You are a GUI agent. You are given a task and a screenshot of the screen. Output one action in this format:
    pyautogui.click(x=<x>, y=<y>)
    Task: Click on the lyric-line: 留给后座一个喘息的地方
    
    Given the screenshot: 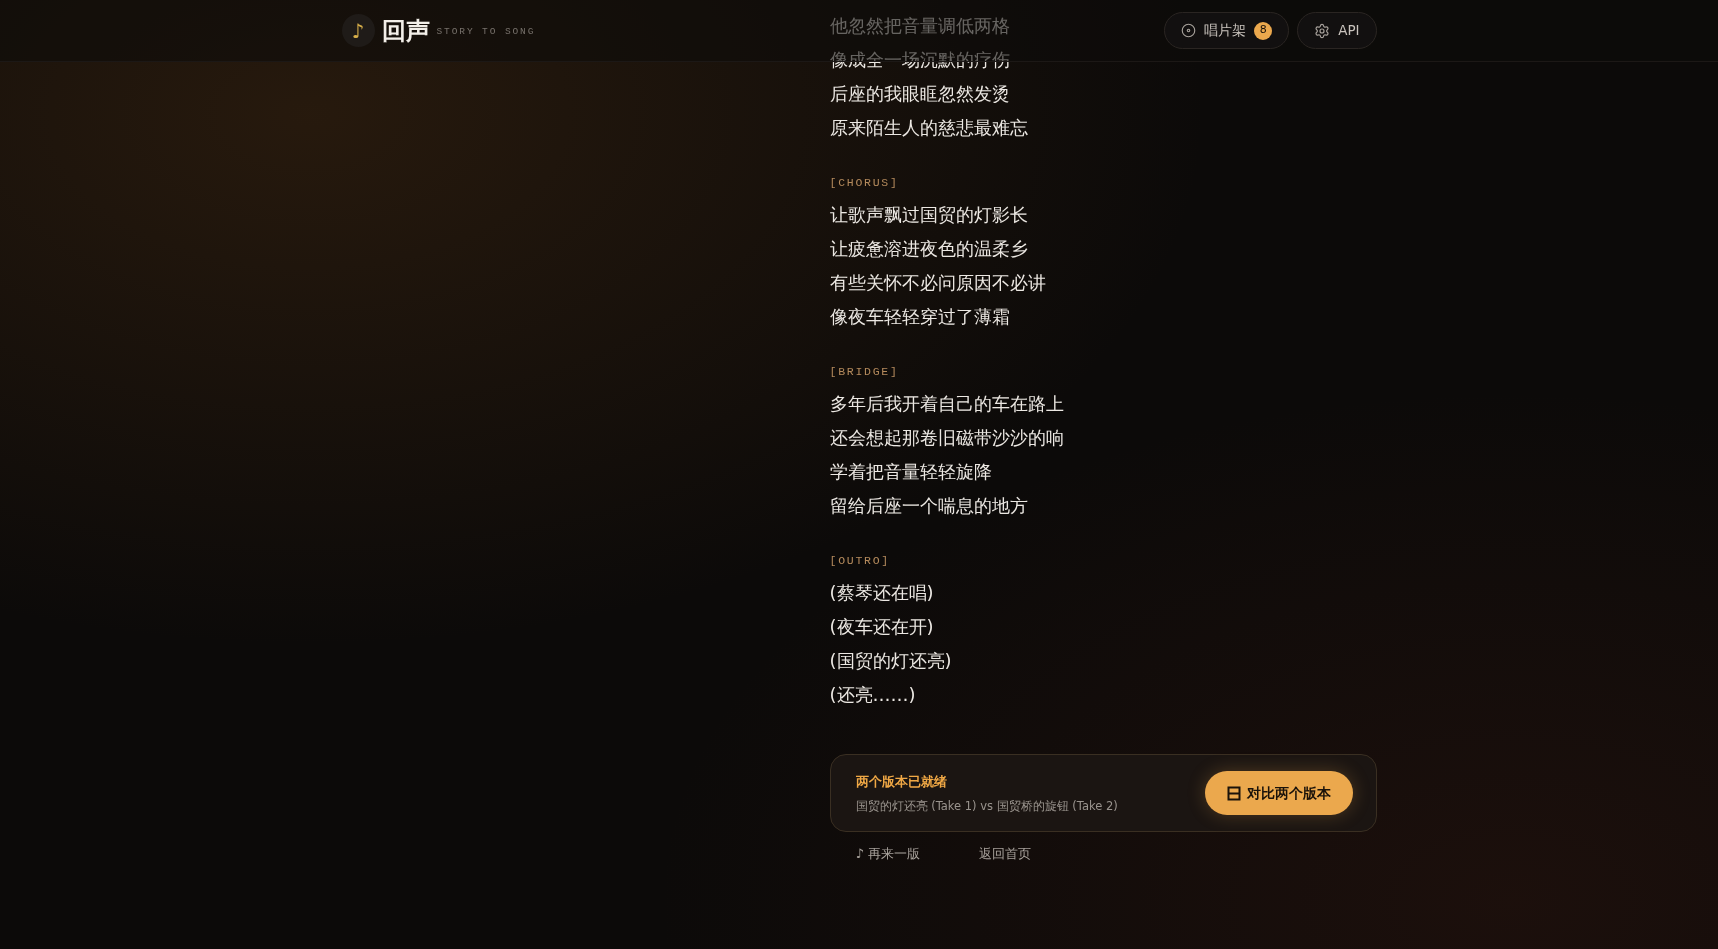 What is the action you would take?
    pyautogui.click(x=928, y=506)
    